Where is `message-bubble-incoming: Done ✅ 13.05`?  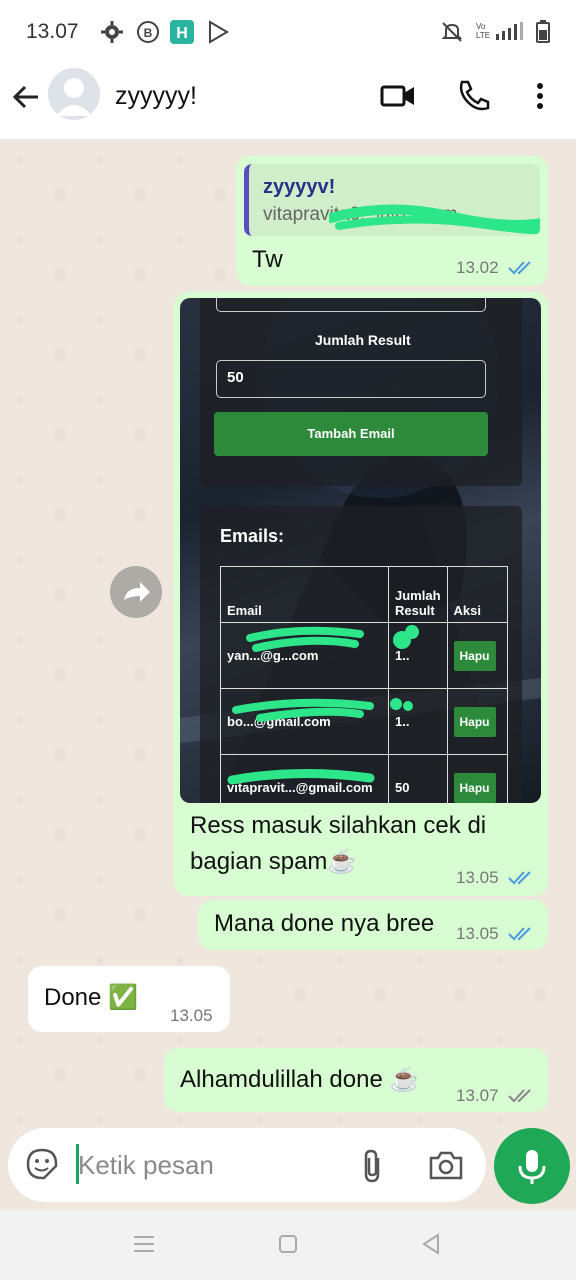
message-bubble-incoming: Done ✅ 13.05 is located at coordinates (129, 999).